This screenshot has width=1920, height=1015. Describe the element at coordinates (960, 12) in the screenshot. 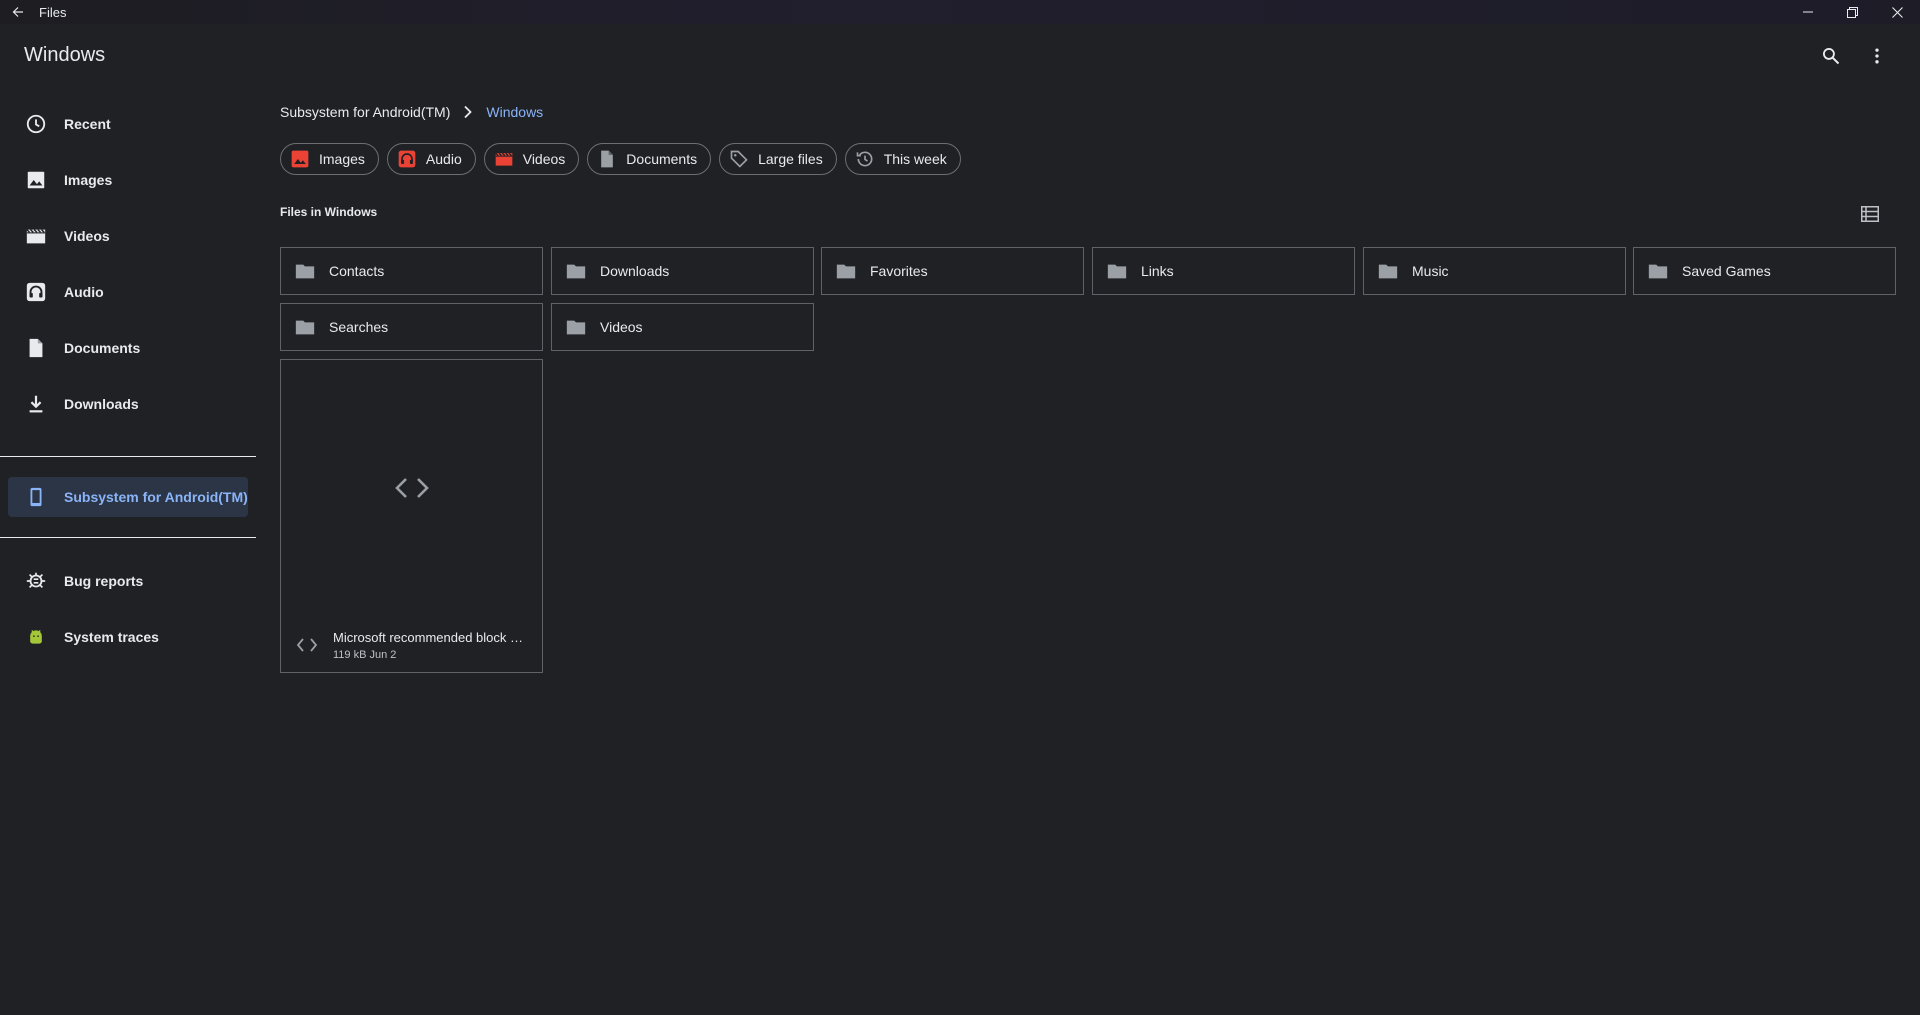

I see `title-bar: Files` at that location.